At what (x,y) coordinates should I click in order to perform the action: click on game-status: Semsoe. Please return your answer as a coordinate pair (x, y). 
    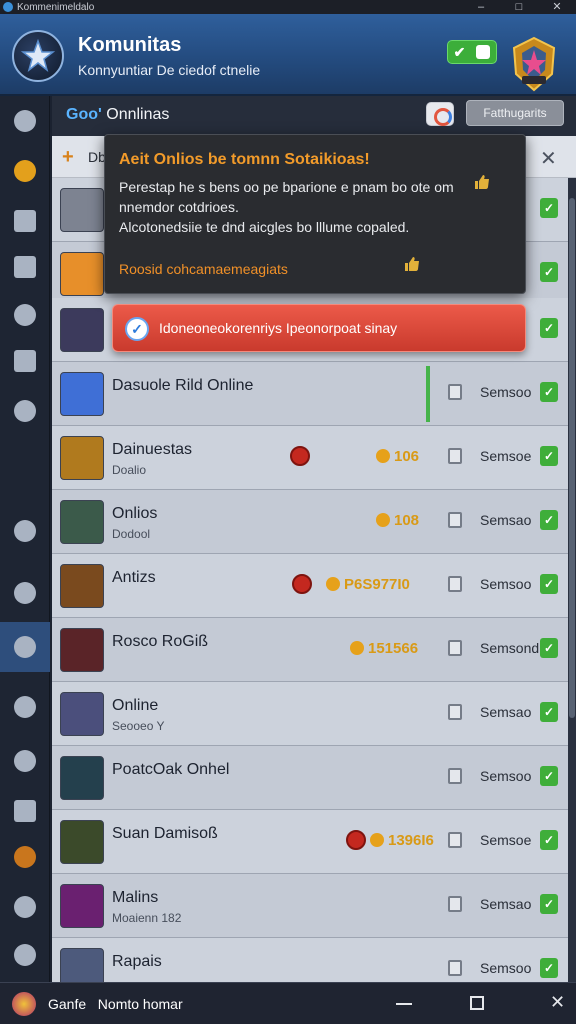
    Looking at the image, I should click on (506, 456).